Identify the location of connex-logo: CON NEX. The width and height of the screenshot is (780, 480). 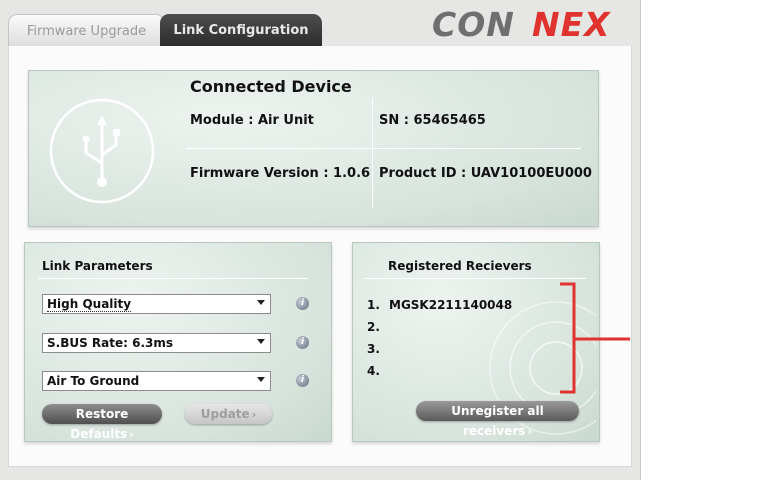
(521, 24).